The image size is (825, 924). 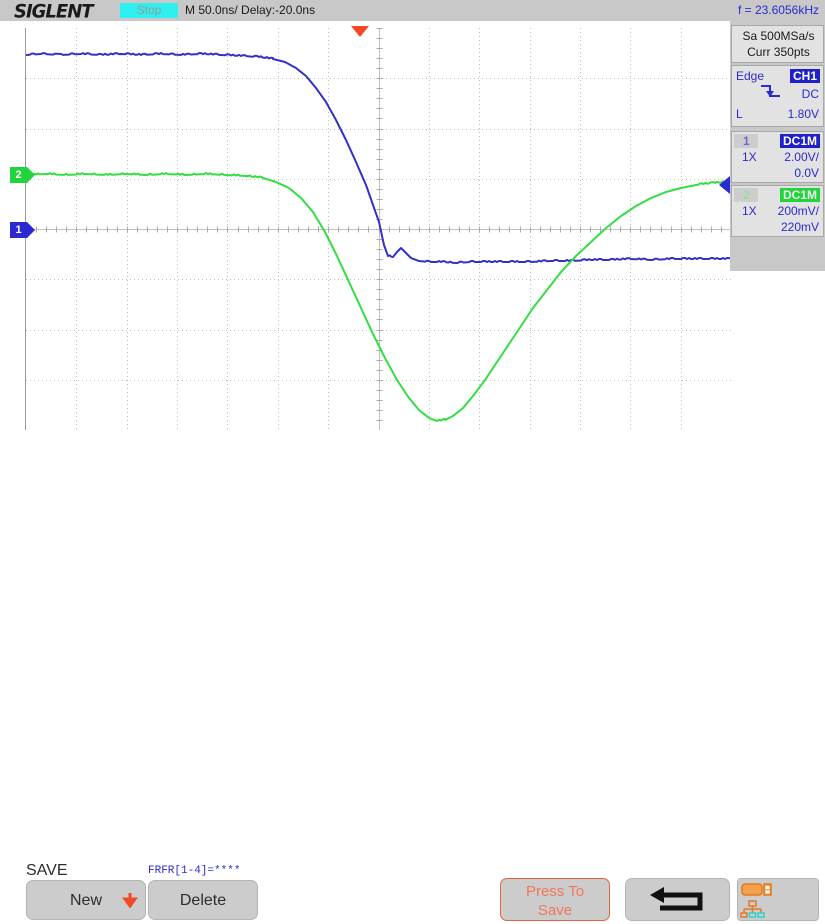 What do you see at coordinates (555, 891) in the screenshot?
I see `press-to-save-line1: Press To` at bounding box center [555, 891].